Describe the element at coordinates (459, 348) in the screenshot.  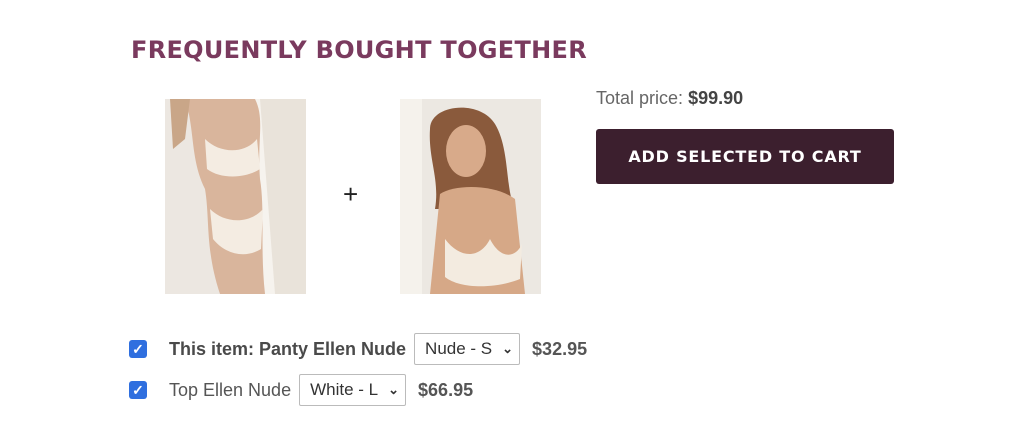
I see `variant-select-value: Nude - S` at that location.